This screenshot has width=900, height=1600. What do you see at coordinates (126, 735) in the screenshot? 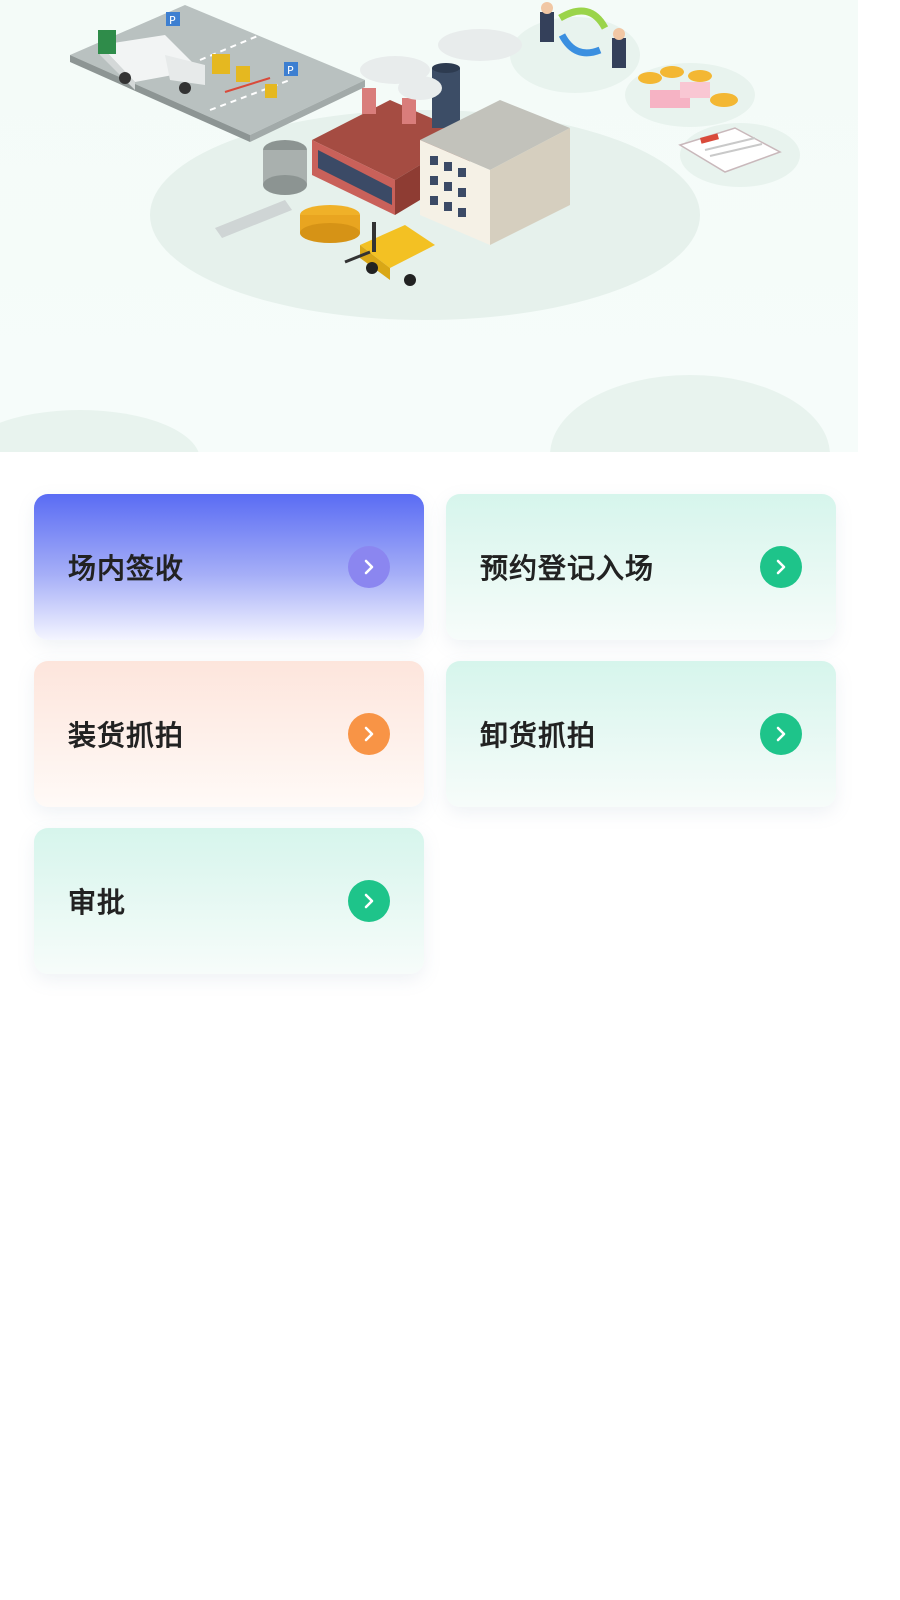
I see `menu-card-label: 装货抓拍` at bounding box center [126, 735].